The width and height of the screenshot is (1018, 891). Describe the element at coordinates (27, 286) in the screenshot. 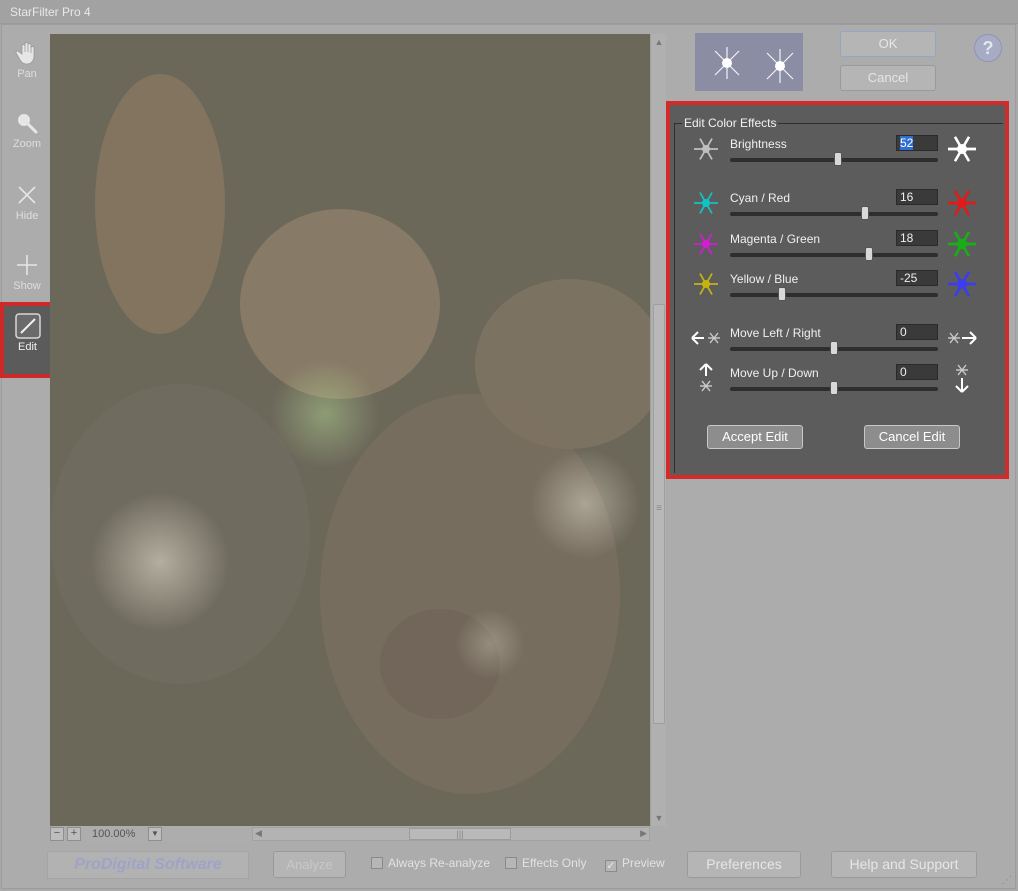

I see `show-label: Show` at that location.